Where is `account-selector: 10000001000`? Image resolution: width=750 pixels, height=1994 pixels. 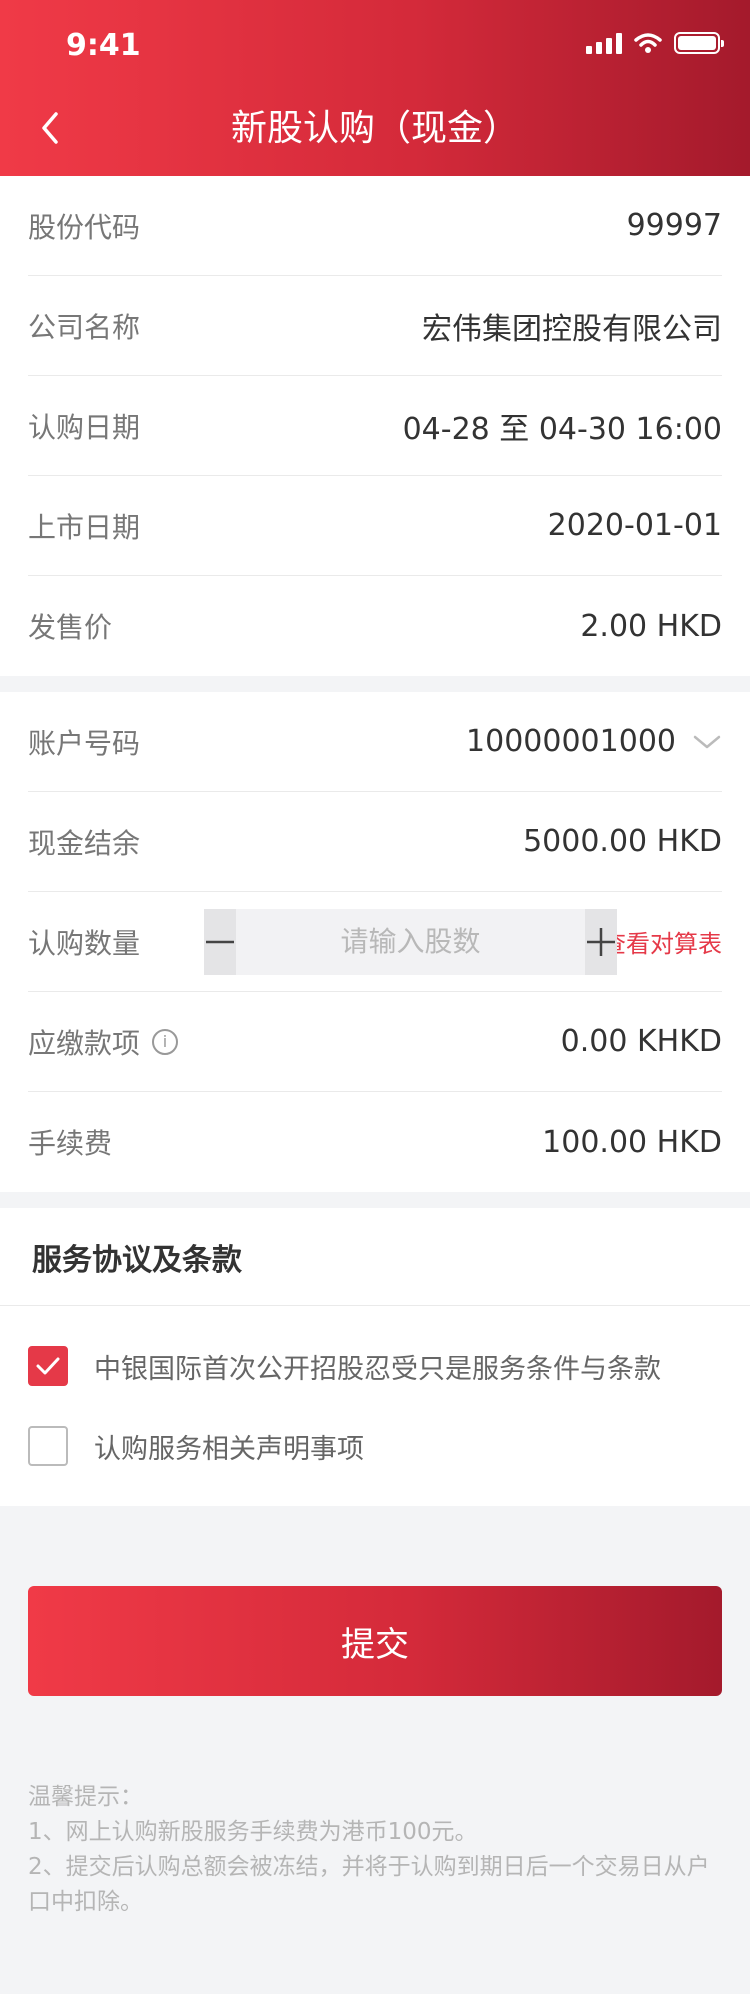 account-selector: 10000001000 is located at coordinates (594, 741).